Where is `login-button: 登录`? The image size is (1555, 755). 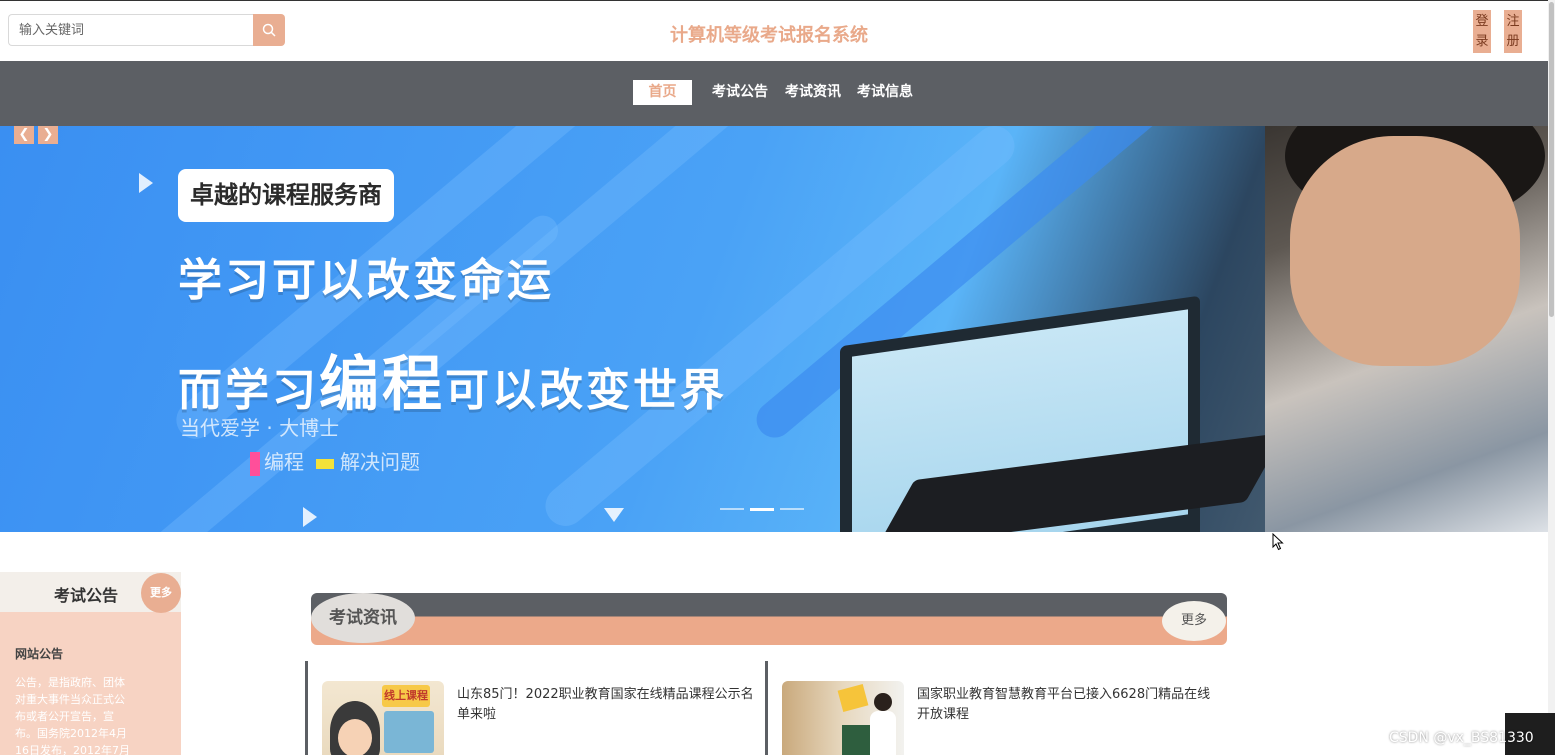 login-button: 登录 is located at coordinates (1482, 31).